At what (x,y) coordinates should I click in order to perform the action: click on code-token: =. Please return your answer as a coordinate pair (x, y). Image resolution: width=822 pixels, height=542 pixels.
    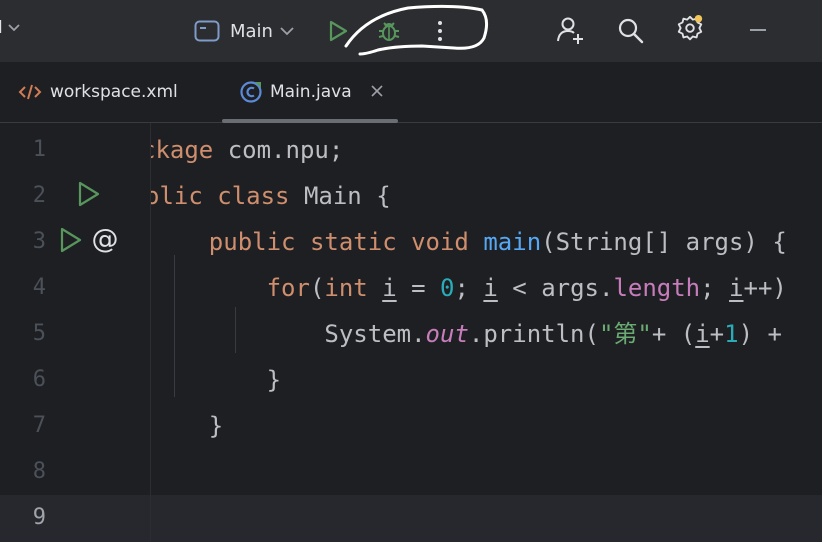
    Looking at the image, I should click on (418, 288).